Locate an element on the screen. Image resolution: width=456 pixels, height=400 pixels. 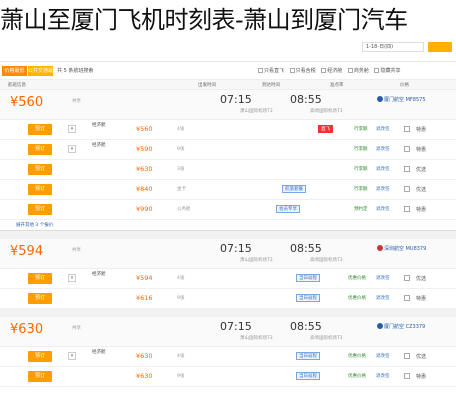
expand-more-label: 展开其他 3 个报价 is located at coordinates (34, 225).